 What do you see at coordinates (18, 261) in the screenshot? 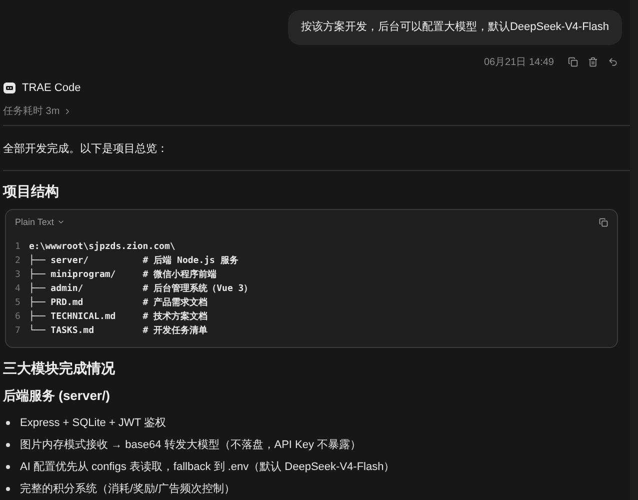
I see `line-number: 2` at bounding box center [18, 261].